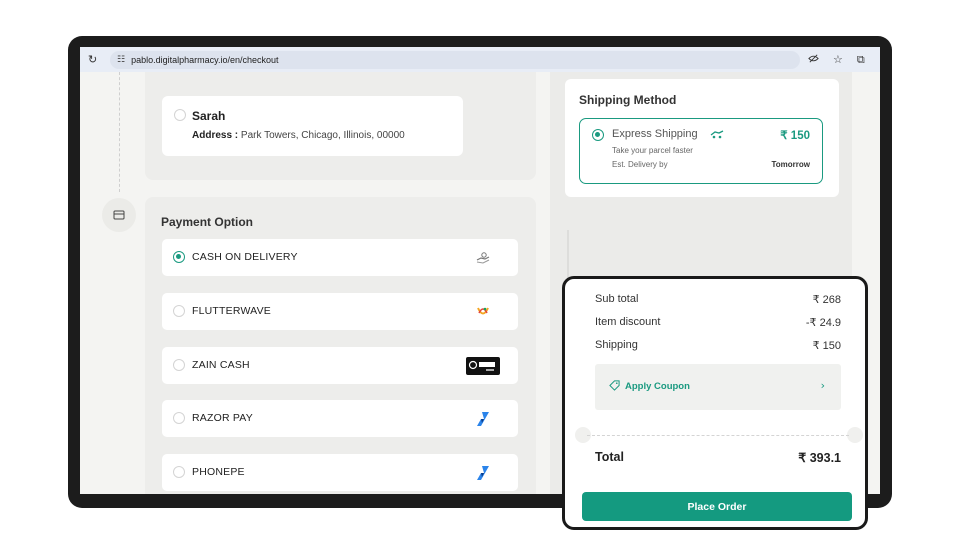  What do you see at coordinates (718, 299) in the screenshot?
I see `summary-row-subtotal: Sub total ₹ 268` at bounding box center [718, 299].